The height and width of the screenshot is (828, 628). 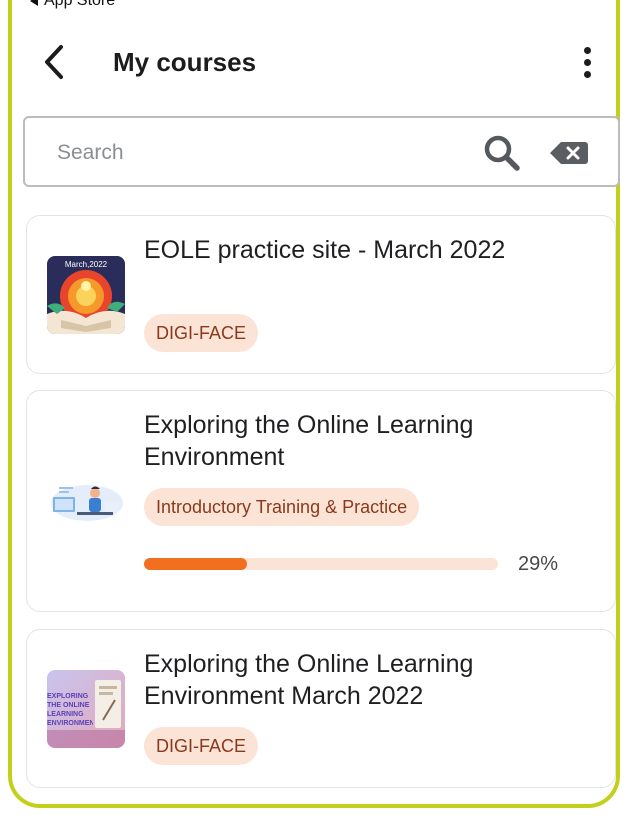 What do you see at coordinates (185, 62) in the screenshot?
I see `page-title: My courses` at bounding box center [185, 62].